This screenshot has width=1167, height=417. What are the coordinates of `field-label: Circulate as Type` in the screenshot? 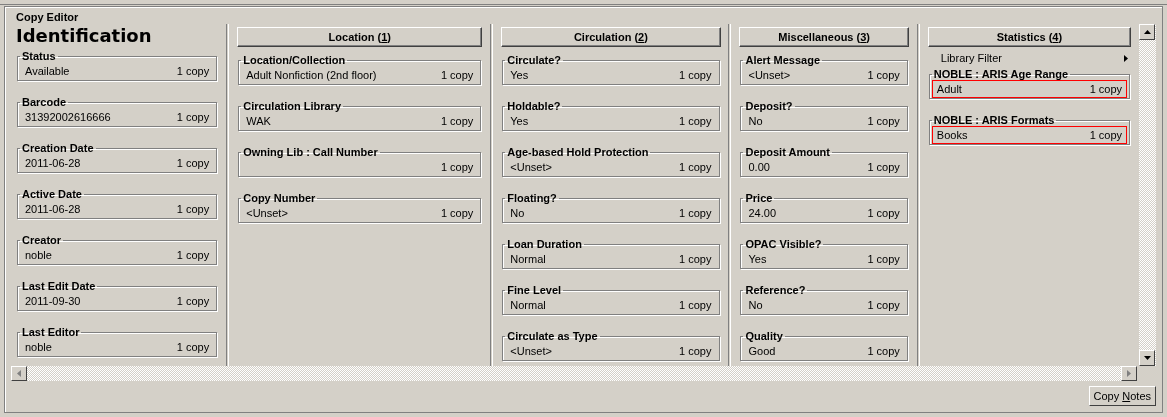 It's located at (552, 336).